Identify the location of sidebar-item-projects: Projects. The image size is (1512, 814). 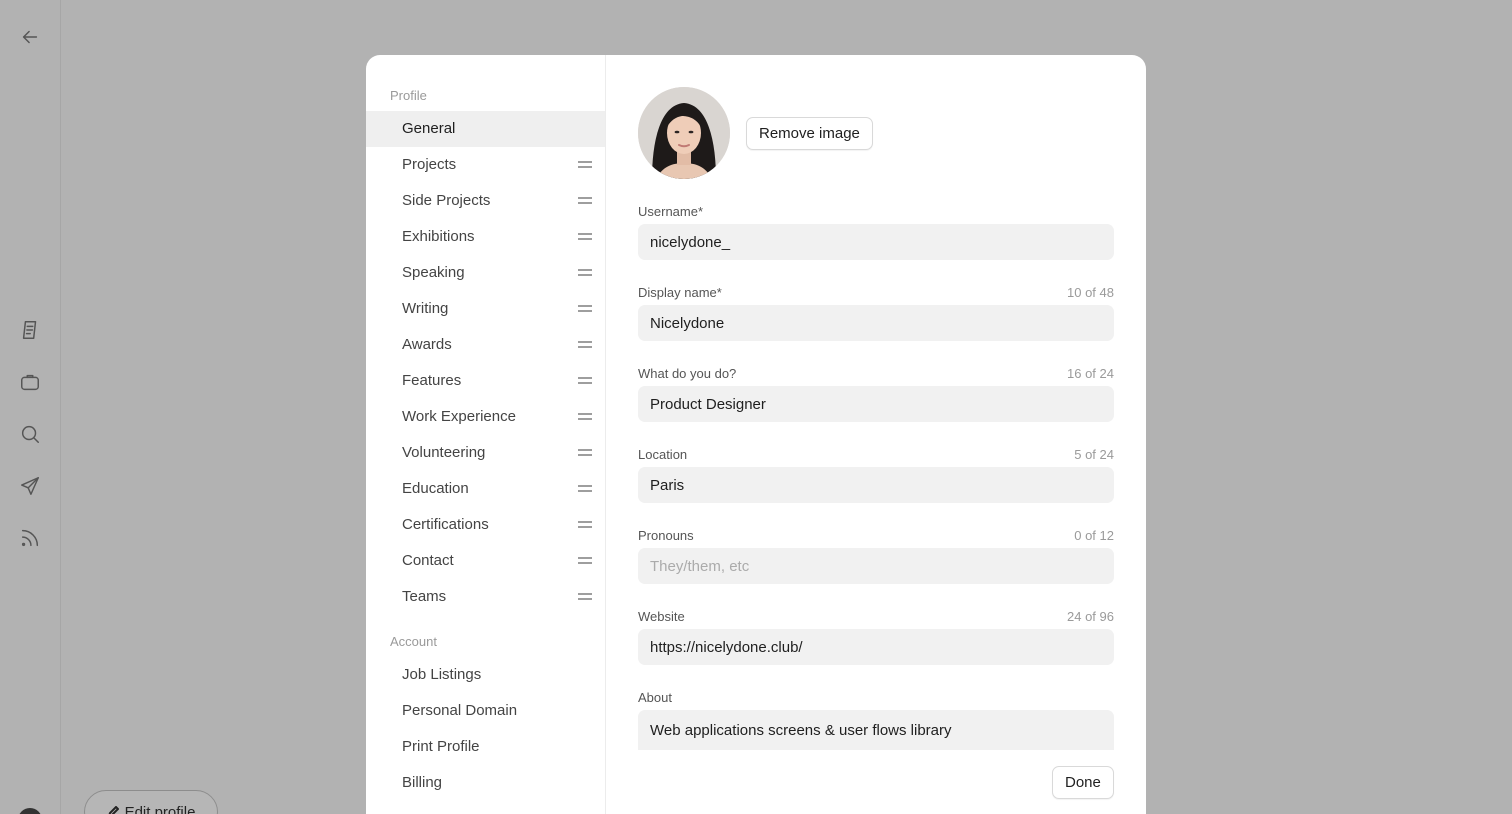
(485, 165).